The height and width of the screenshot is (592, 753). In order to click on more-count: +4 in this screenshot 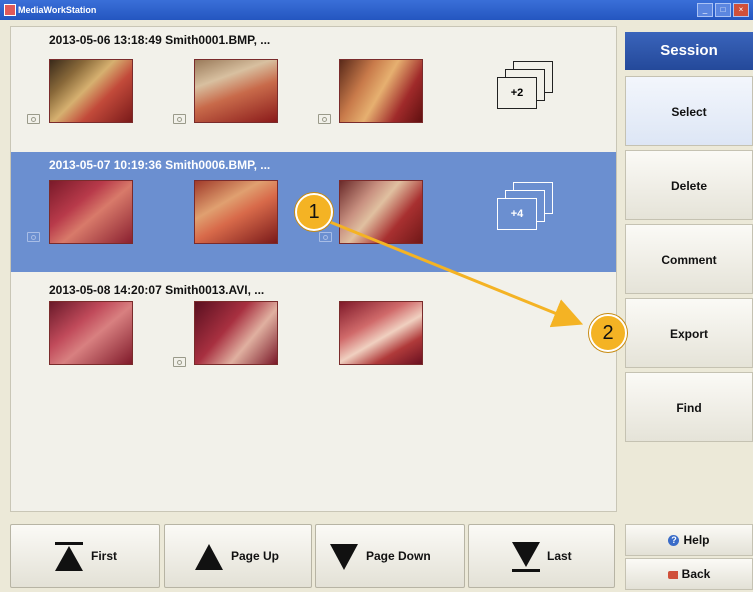, I will do `click(517, 214)`.